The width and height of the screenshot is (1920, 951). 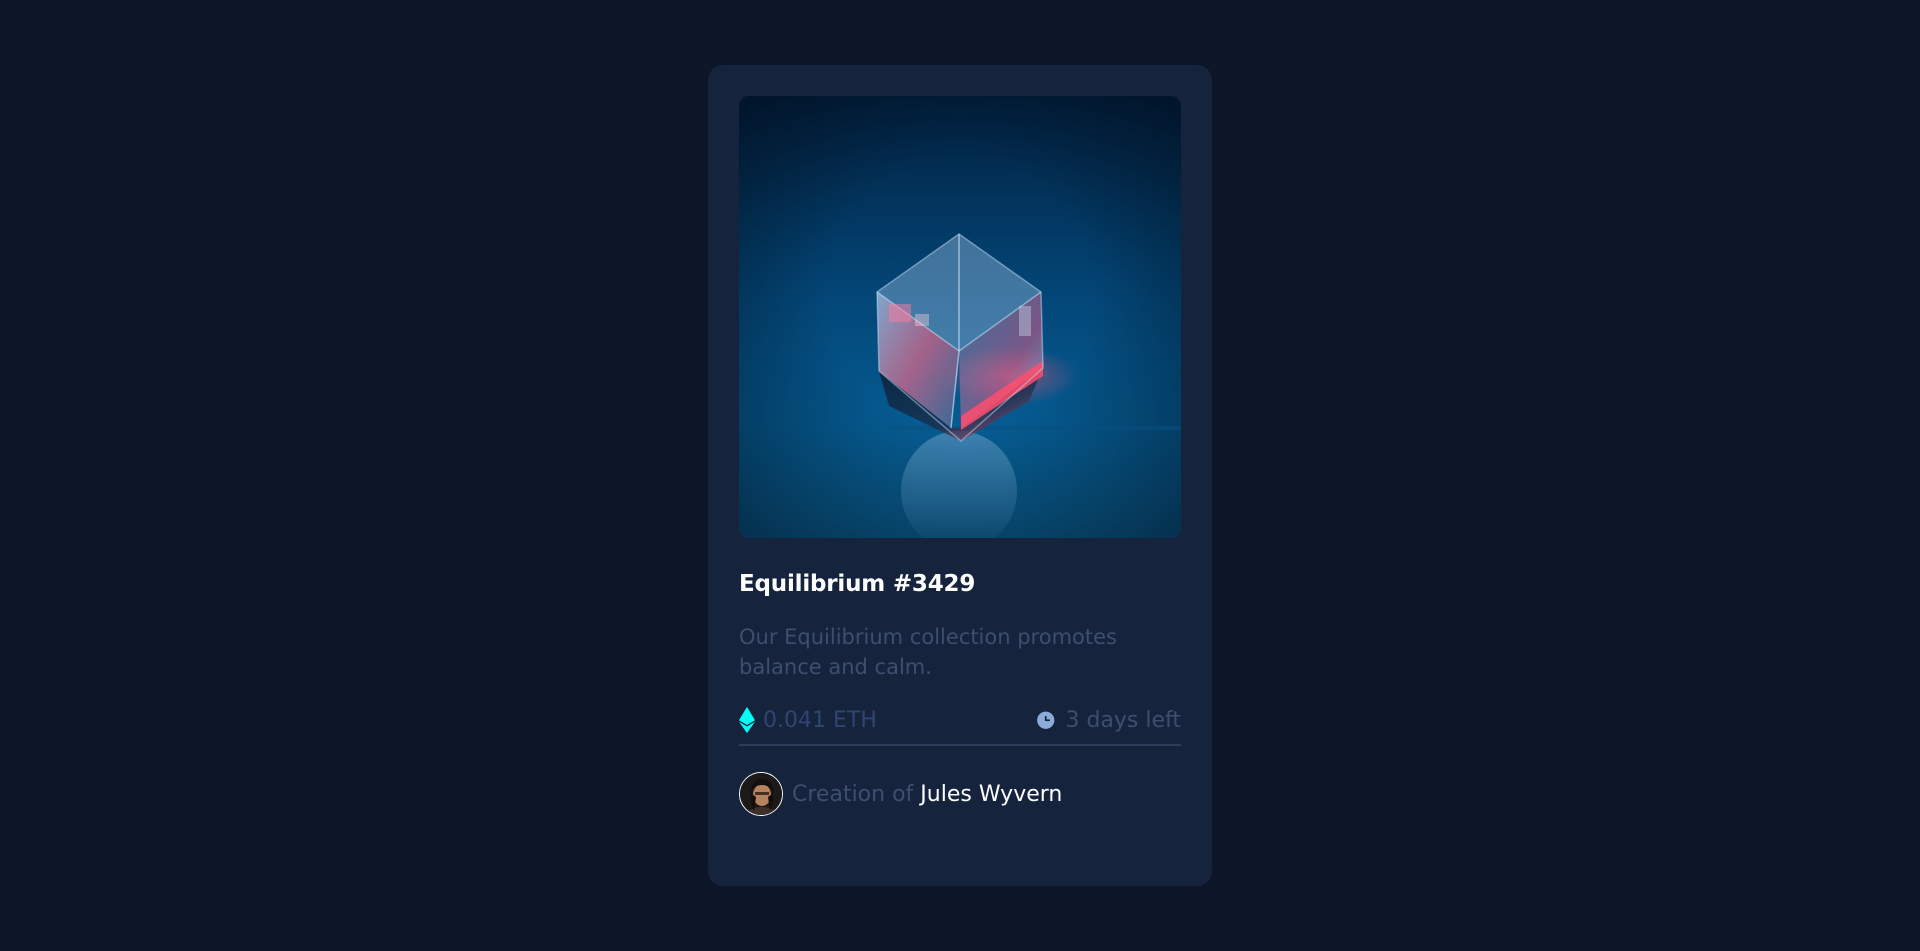 I want to click on time-stat: 3 days left, so click(x=1108, y=720).